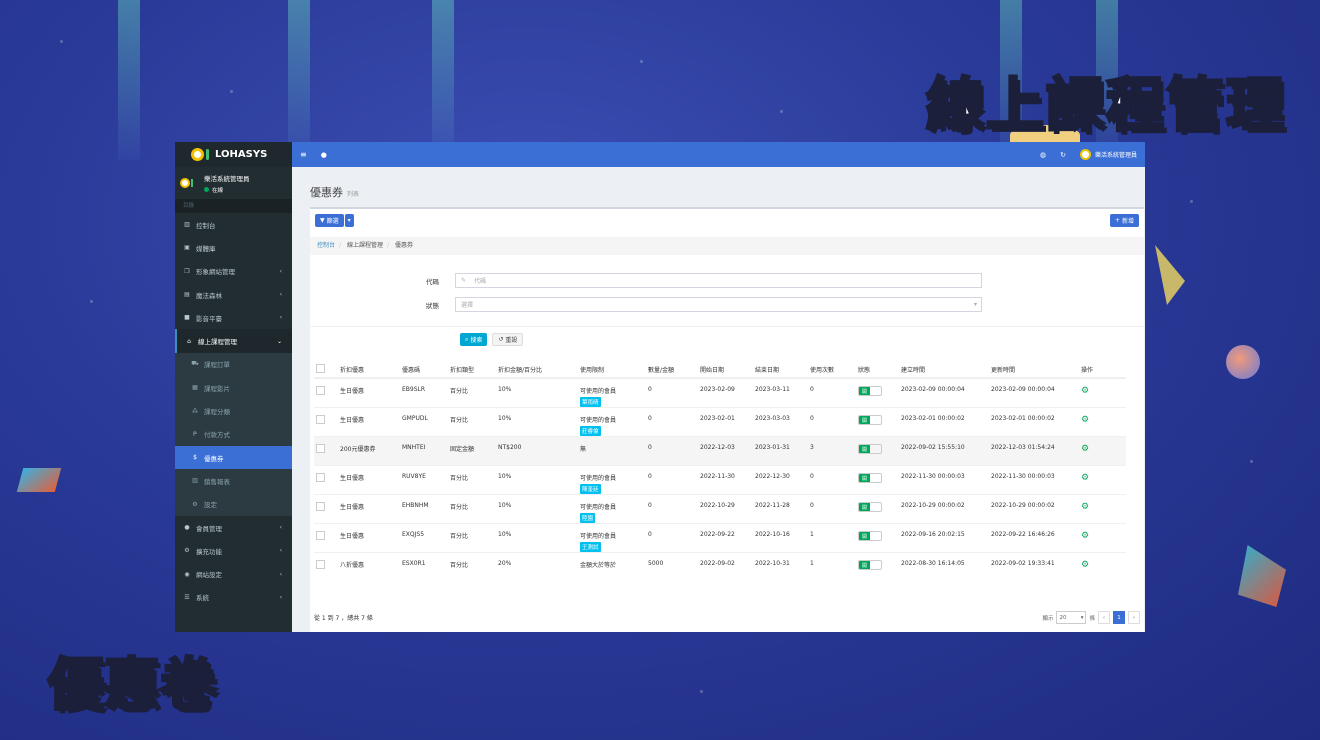  Describe the element at coordinates (672, 422) in the screenshot. I see `quantity: 0` at that location.